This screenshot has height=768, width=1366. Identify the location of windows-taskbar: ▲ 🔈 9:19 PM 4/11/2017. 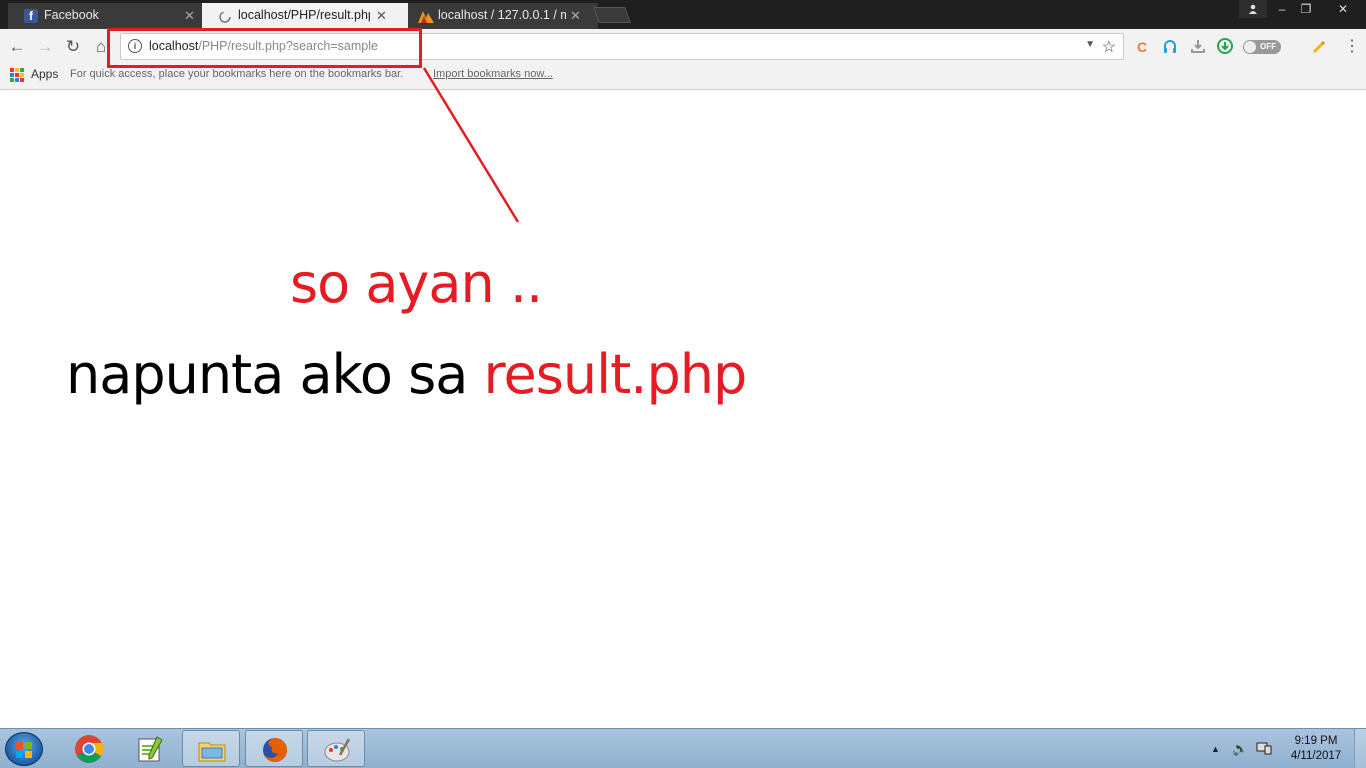
(683, 748).